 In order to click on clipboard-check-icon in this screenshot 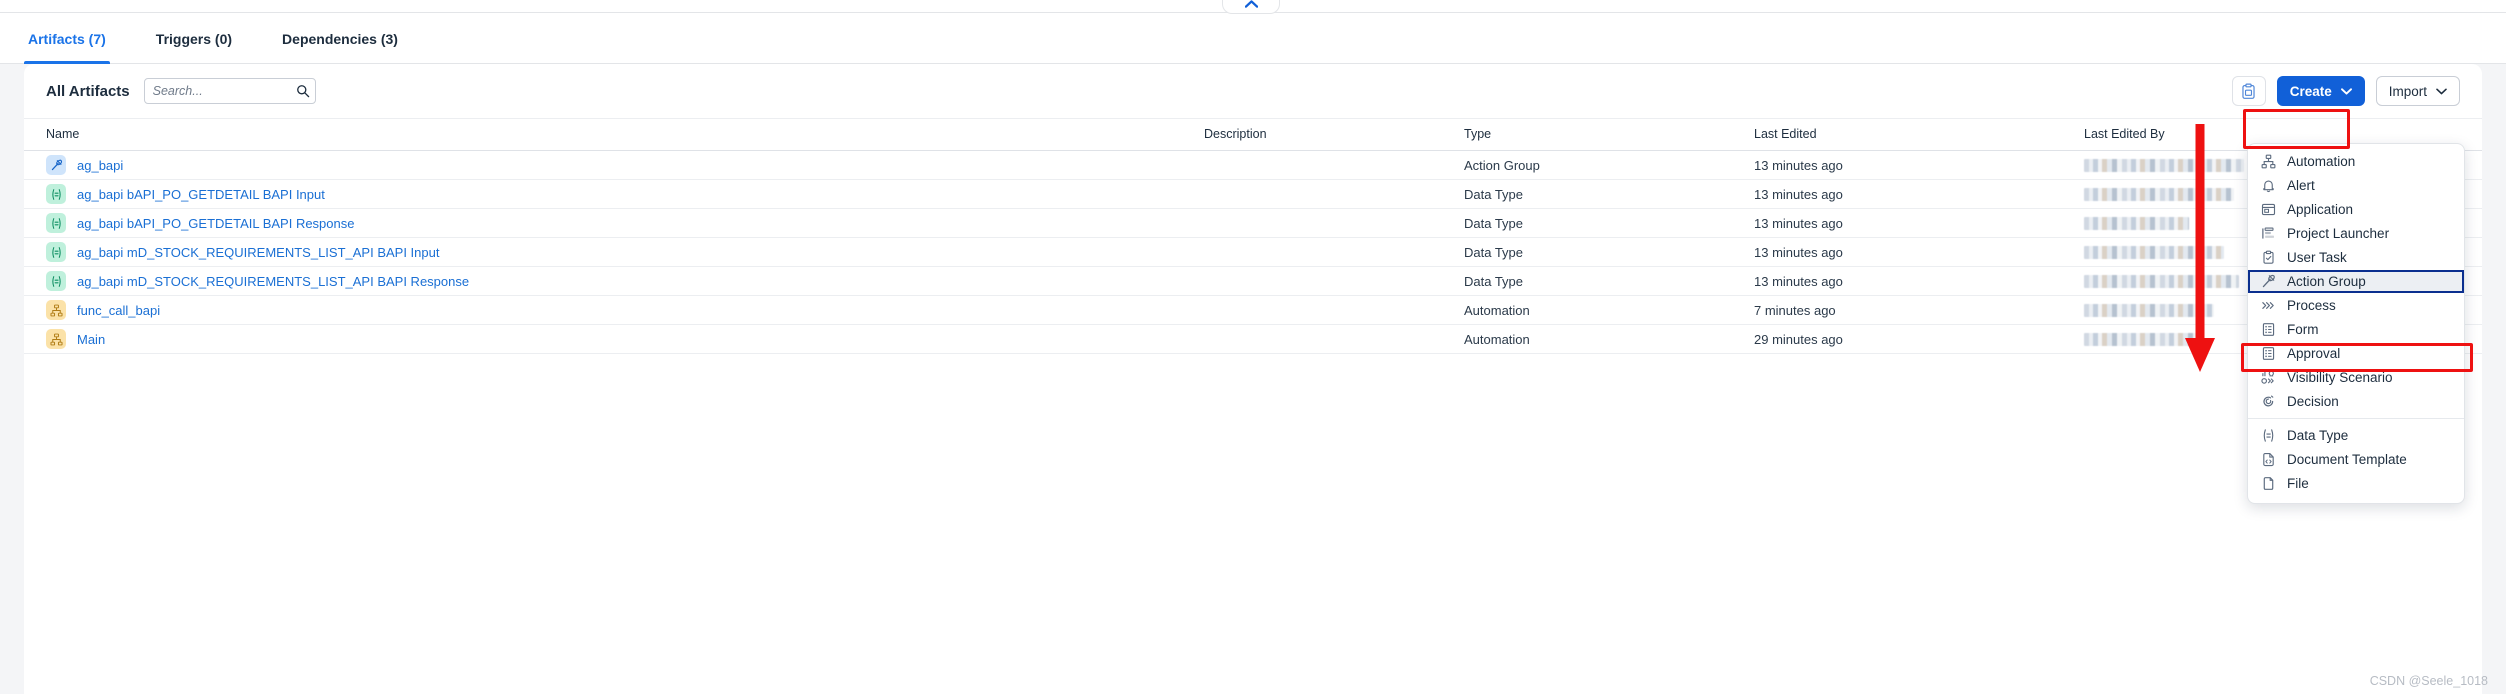, I will do `click(2268, 258)`.